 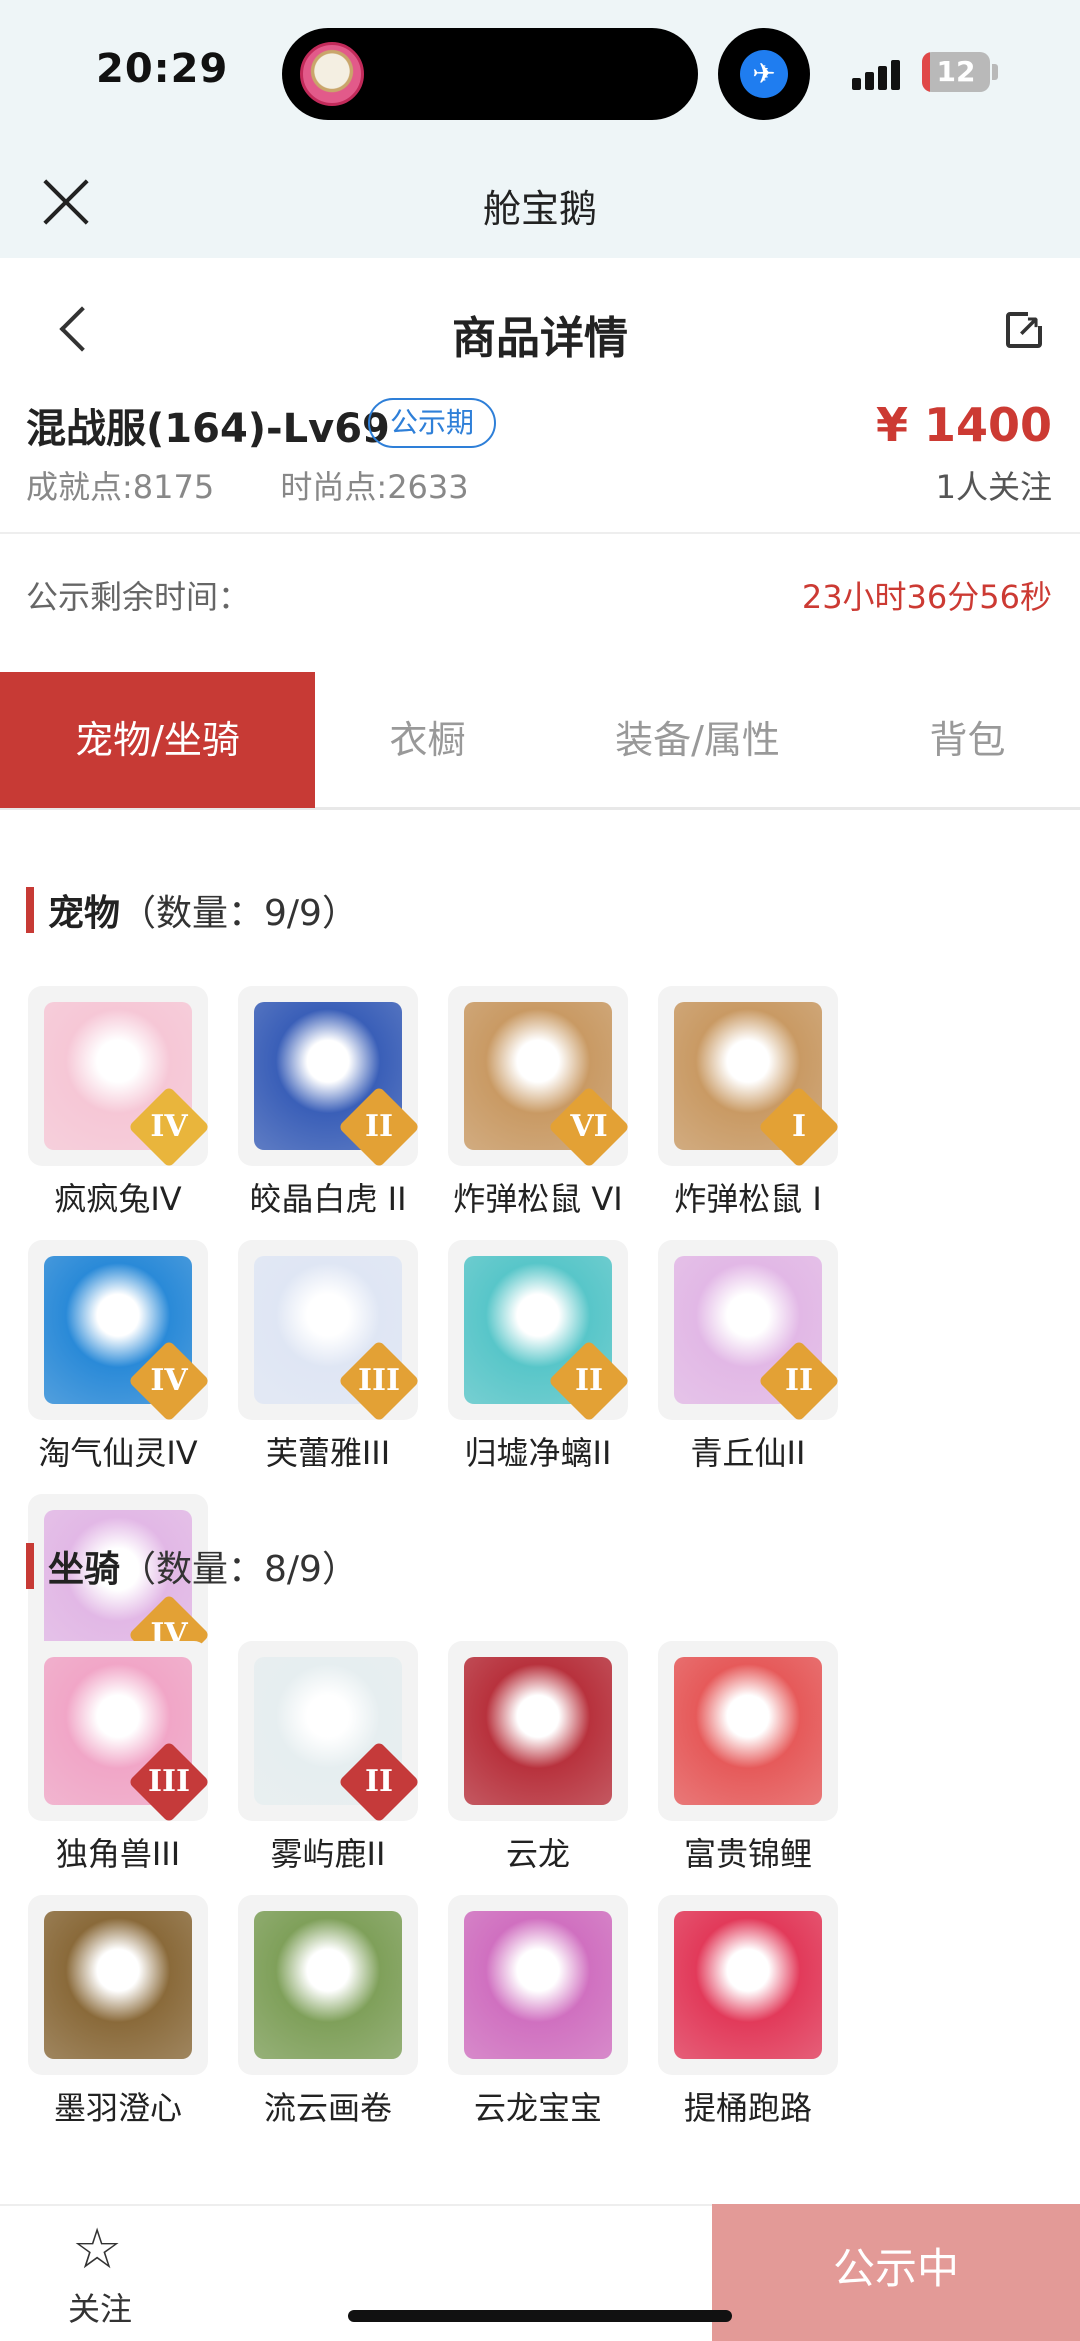 I want to click on grid-item: 流云画卷, so click(x=343, y=2022).